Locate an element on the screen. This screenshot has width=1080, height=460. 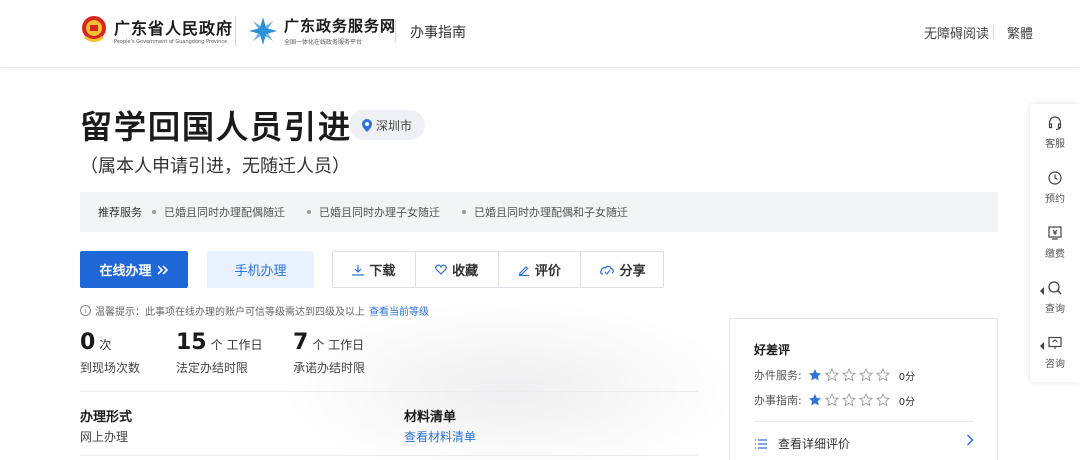
recommend-item: 已婚且同时办理配偶随迁 is located at coordinates (218, 212).